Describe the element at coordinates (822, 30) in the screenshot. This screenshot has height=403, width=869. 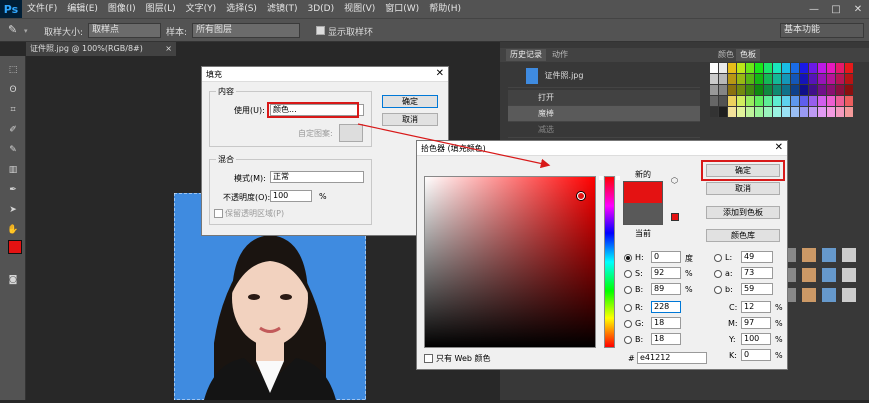
I see `workspace-select: 基本功能` at that location.